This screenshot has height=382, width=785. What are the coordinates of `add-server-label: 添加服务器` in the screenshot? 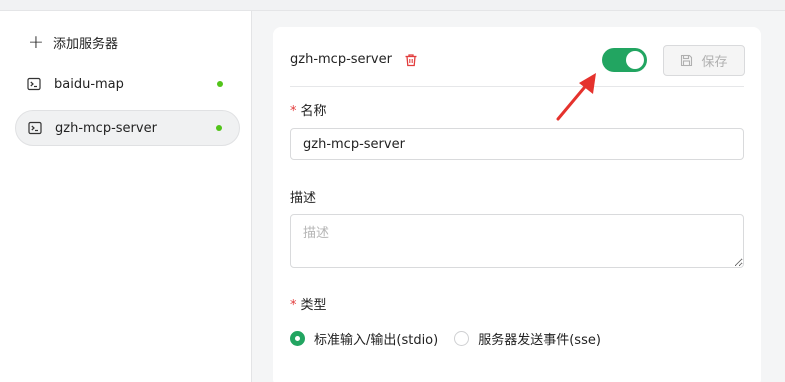 It's located at (86, 44).